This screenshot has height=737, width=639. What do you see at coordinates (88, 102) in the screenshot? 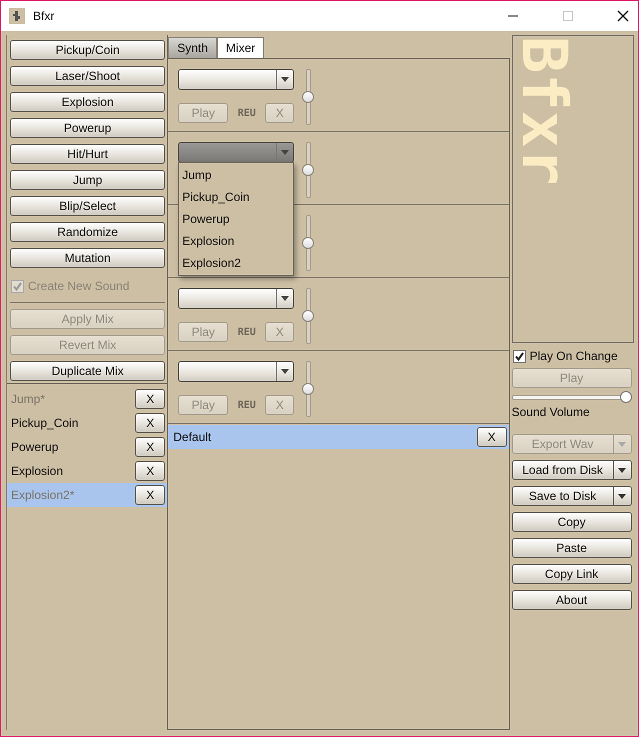
I see `generator-button: Explosion` at bounding box center [88, 102].